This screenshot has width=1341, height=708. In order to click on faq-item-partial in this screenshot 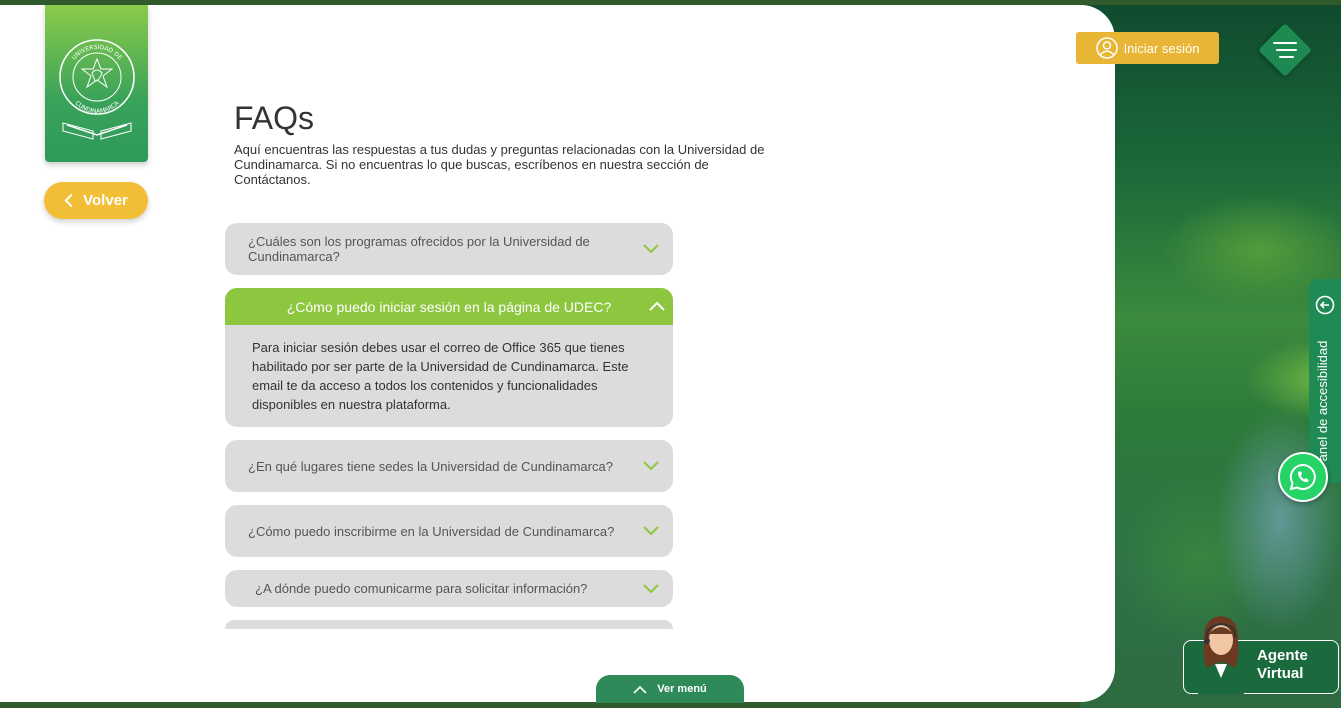, I will do `click(449, 624)`.